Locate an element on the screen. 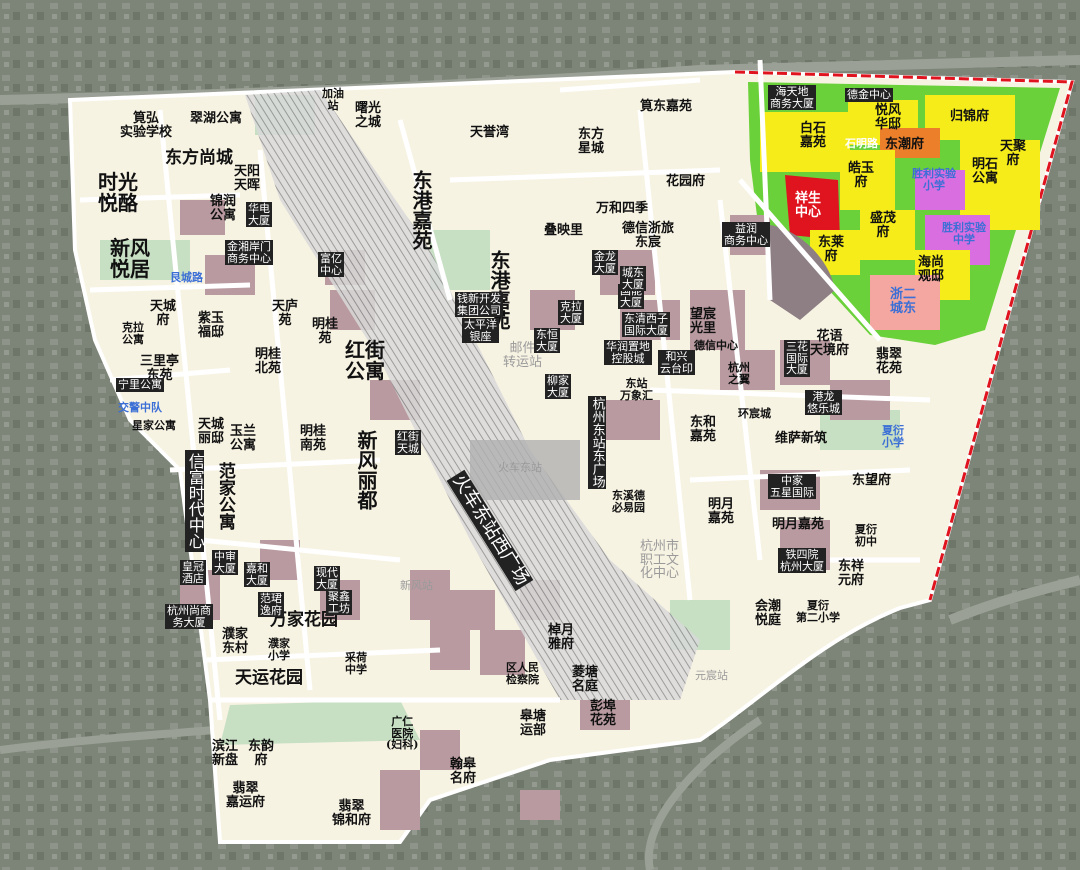 This screenshot has width=1080, height=870. label-dexin-center: 德信中心 is located at coordinates (716, 345).